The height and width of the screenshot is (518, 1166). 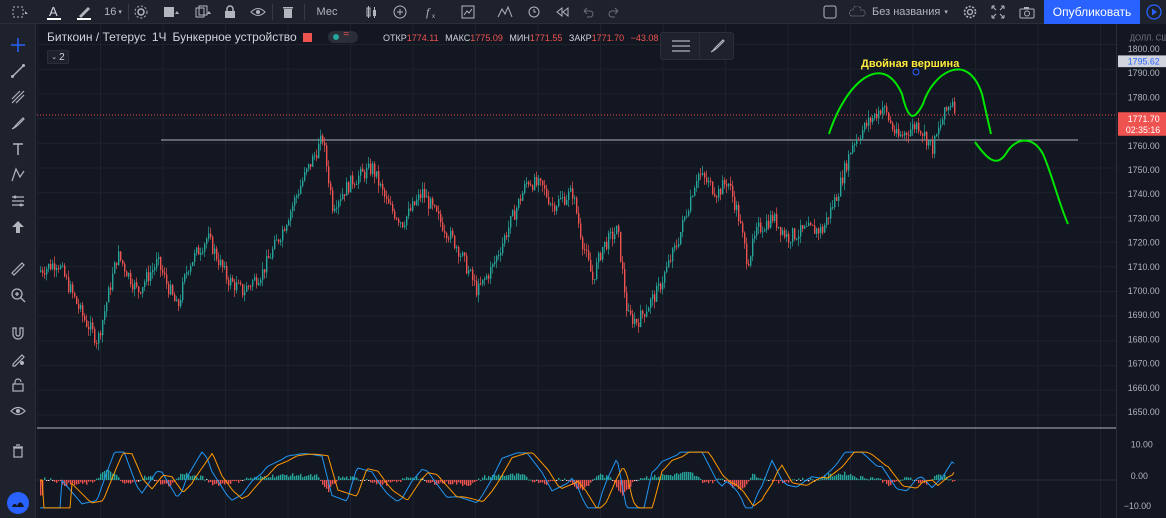 I want to click on candles-icon, so click(x=372, y=12).